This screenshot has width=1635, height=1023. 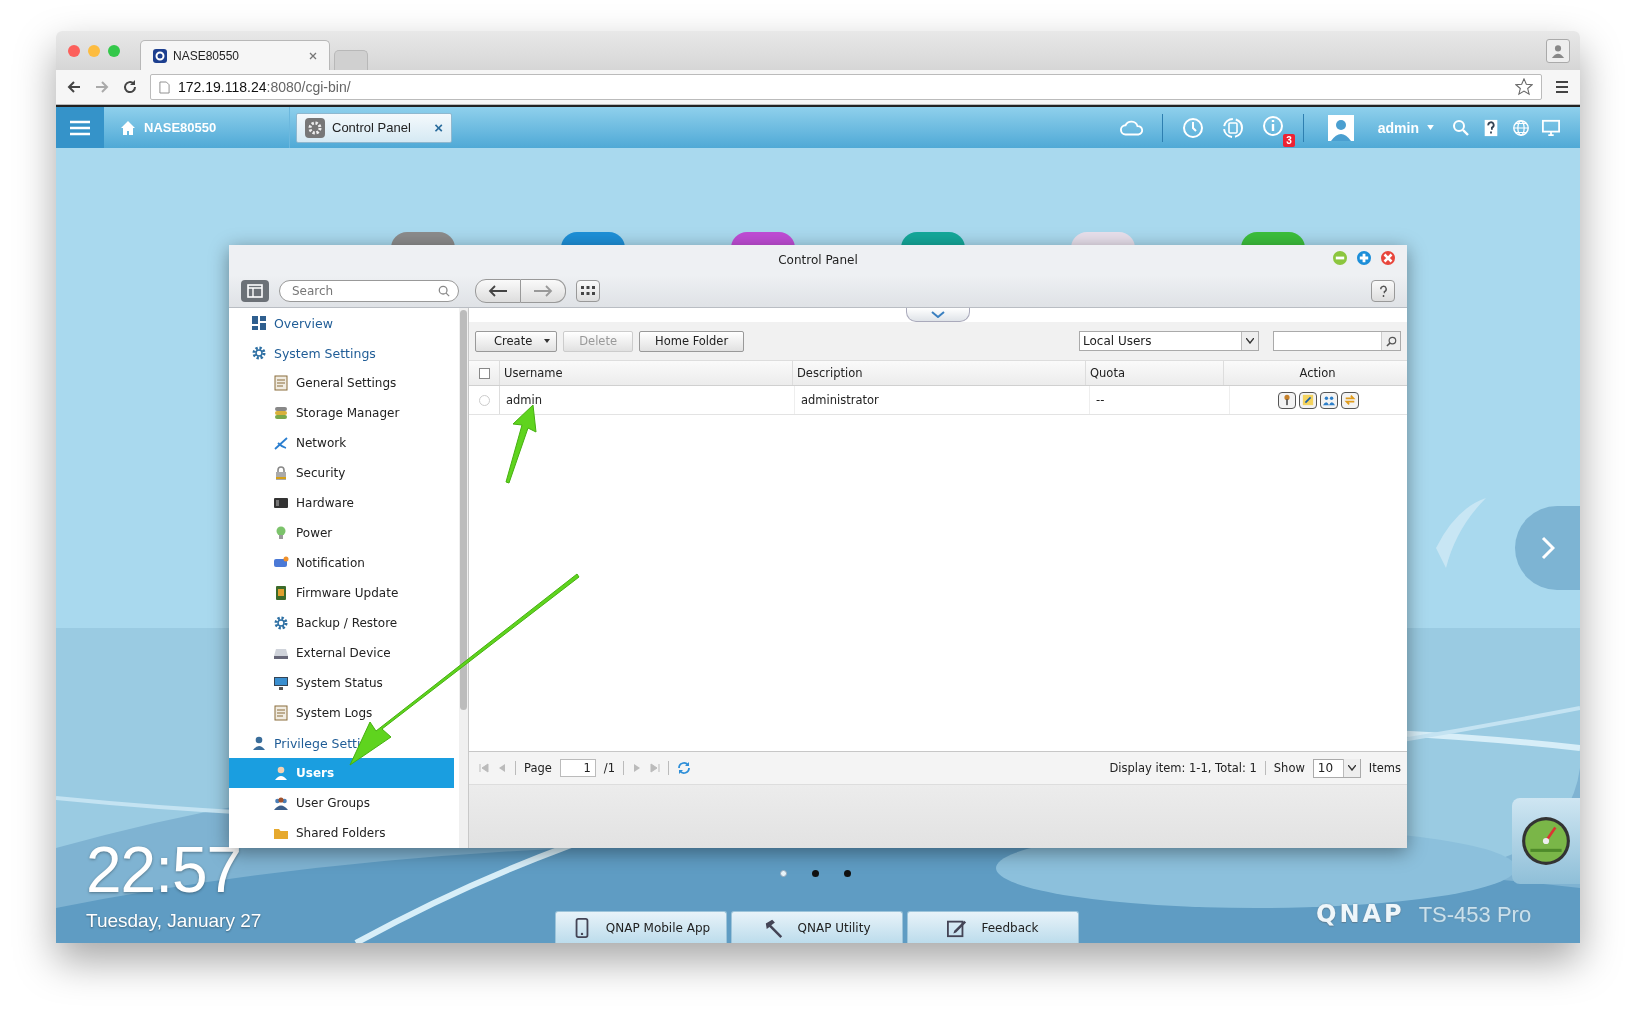 What do you see at coordinates (484, 768) in the screenshot?
I see `first-page-icon` at bounding box center [484, 768].